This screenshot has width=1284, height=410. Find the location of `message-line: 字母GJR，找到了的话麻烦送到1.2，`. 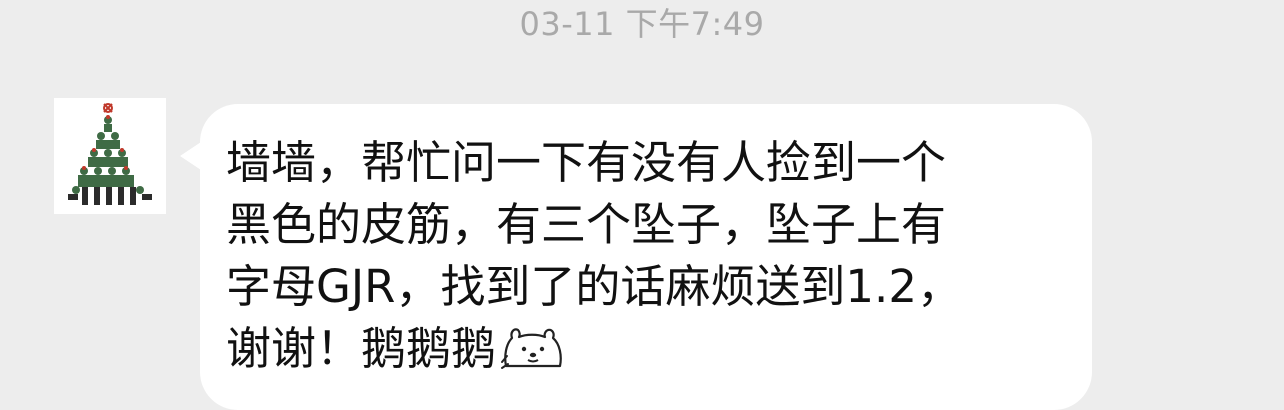

message-line: 字母GJR，找到了的话麻烦送到1.2， is located at coordinates (594, 286).